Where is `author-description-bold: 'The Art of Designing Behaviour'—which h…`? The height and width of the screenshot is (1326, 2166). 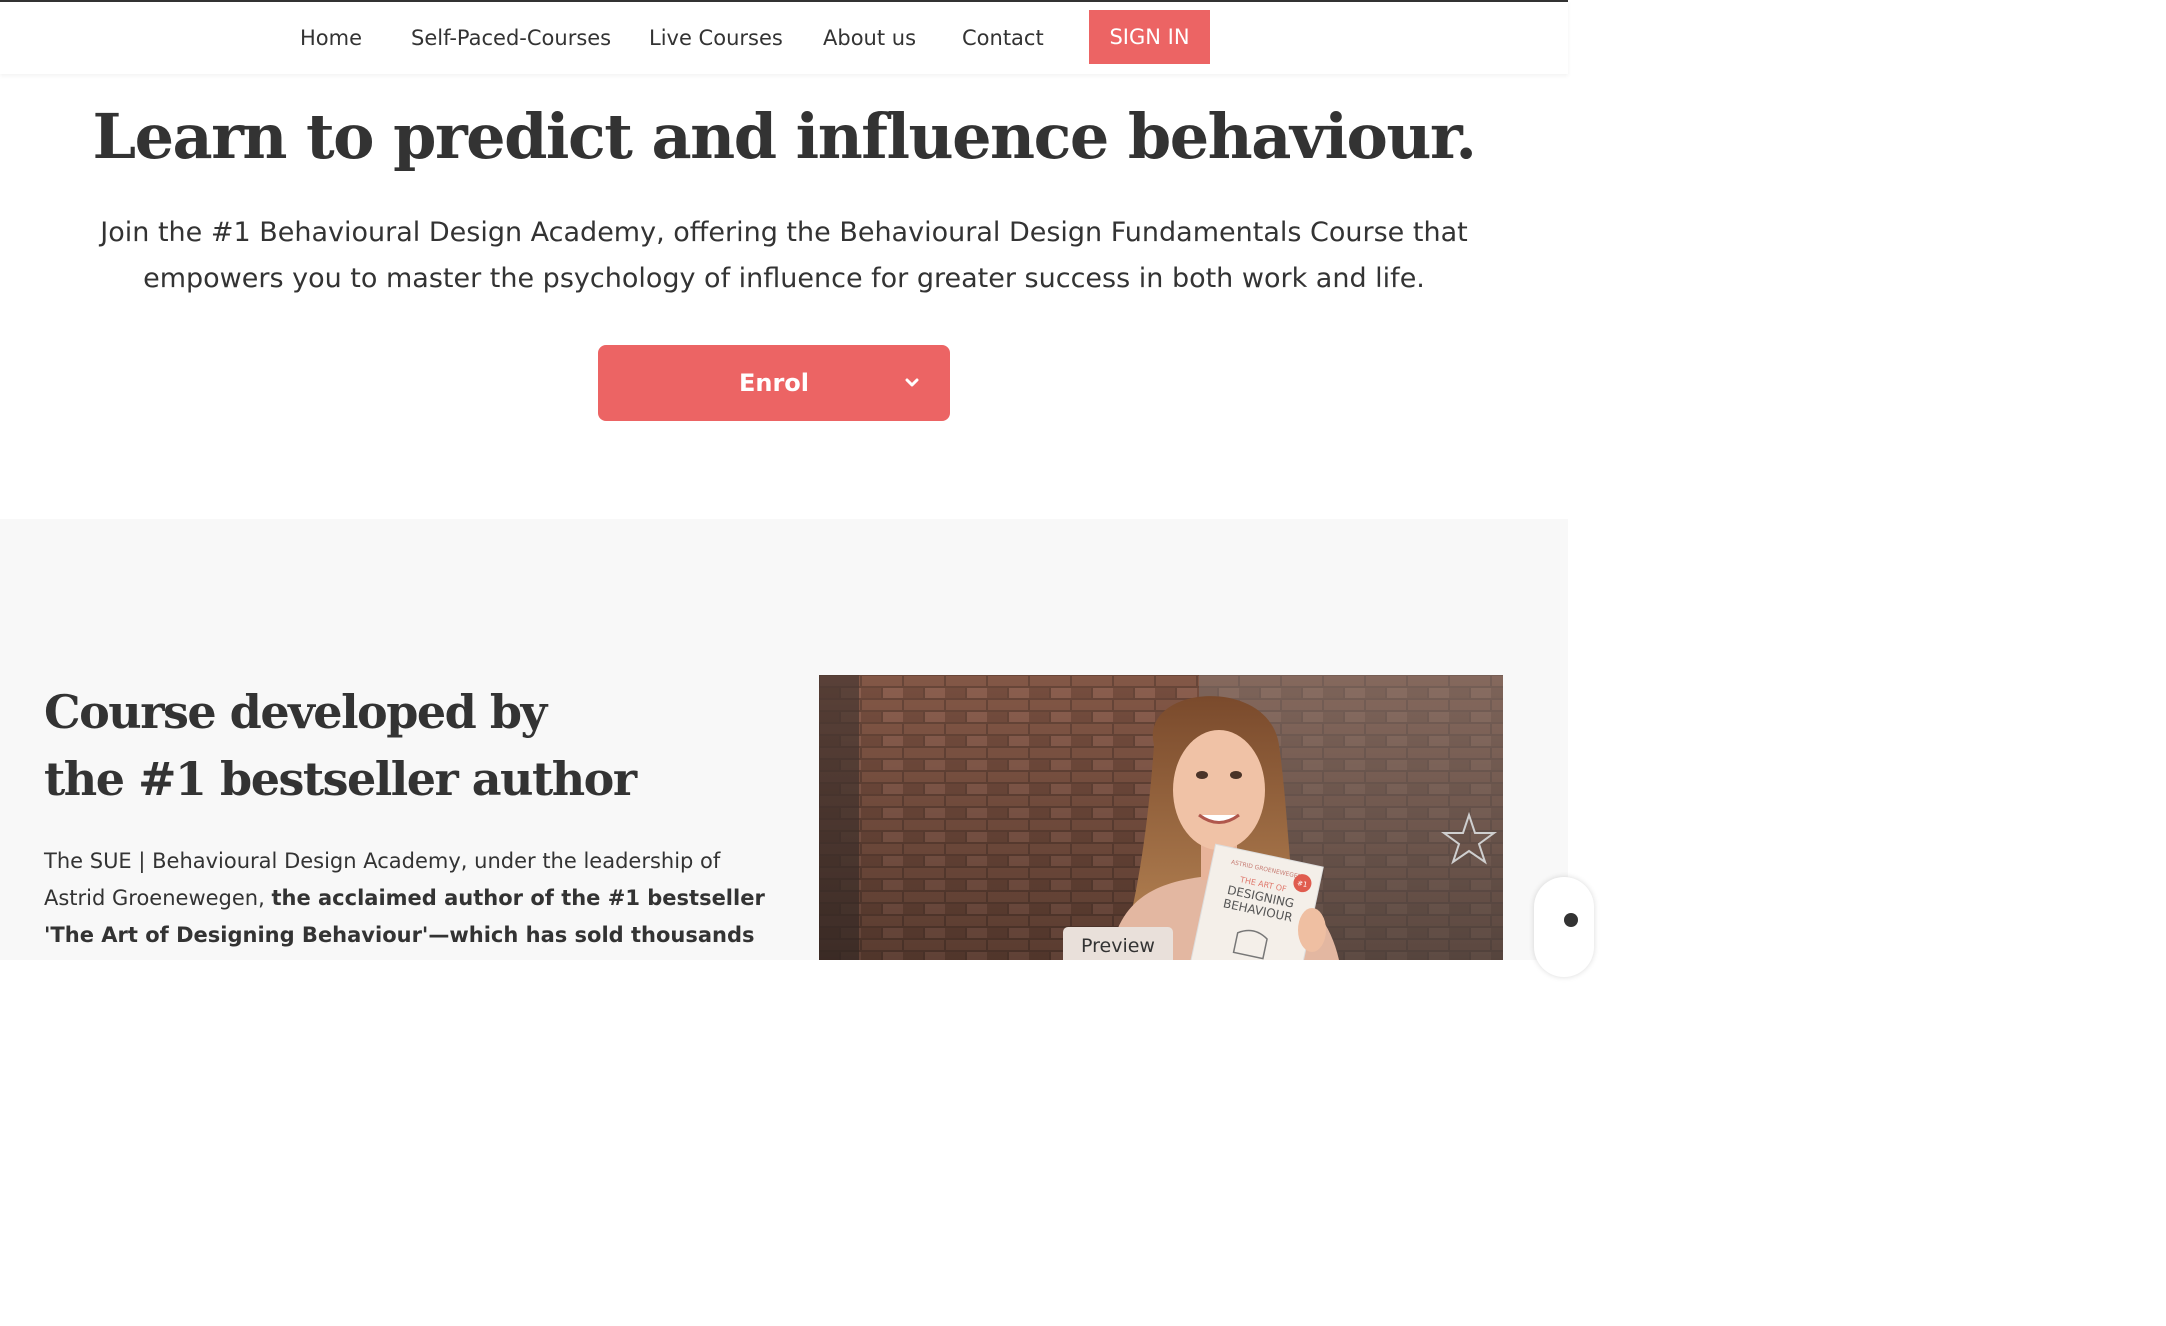 author-description-bold: 'The Art of Designing Behaviour'—which h… is located at coordinates (399, 935).